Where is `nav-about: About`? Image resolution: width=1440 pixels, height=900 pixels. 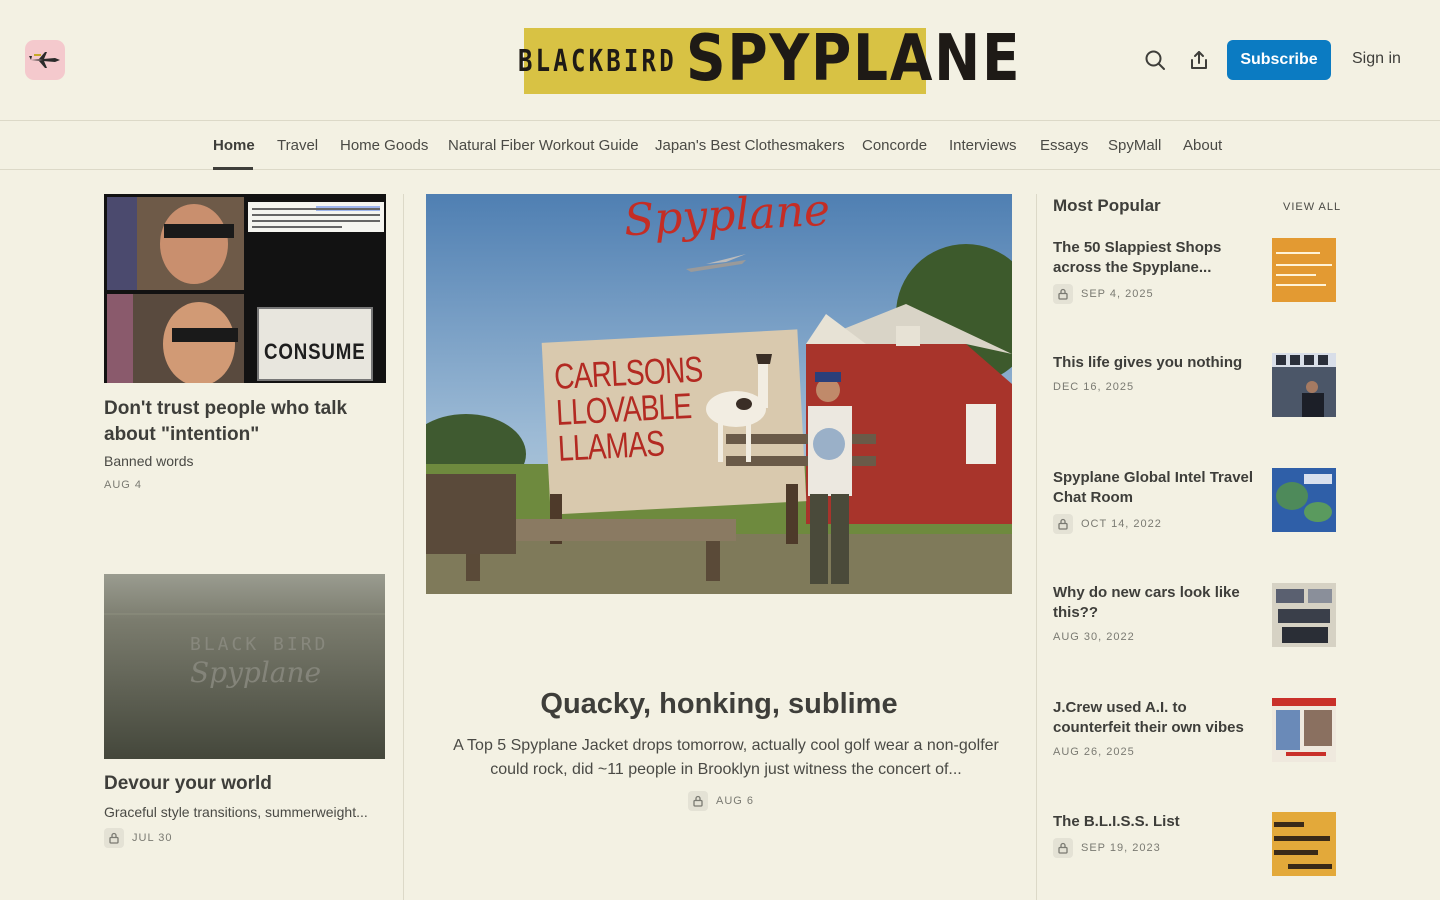 nav-about: About is located at coordinates (1202, 145).